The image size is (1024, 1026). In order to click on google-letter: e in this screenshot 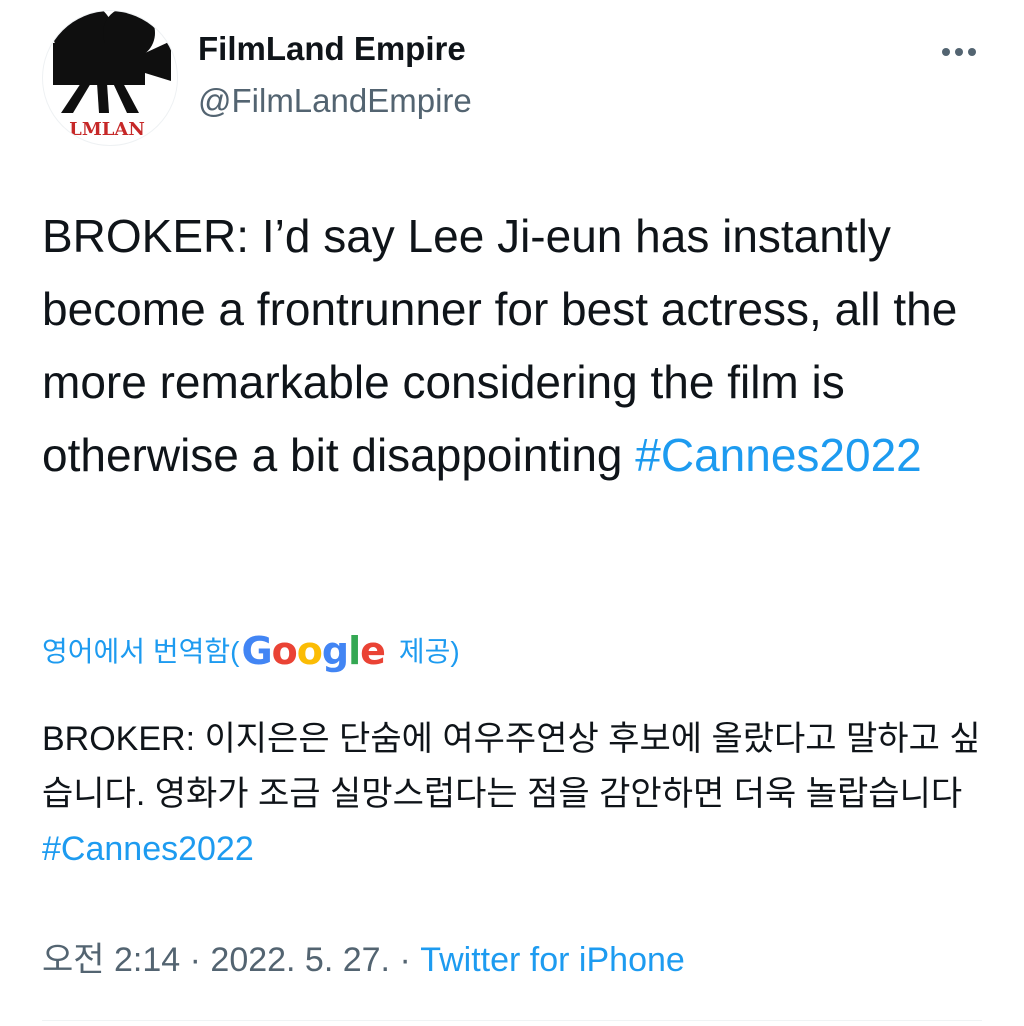, I will do `click(373, 651)`.